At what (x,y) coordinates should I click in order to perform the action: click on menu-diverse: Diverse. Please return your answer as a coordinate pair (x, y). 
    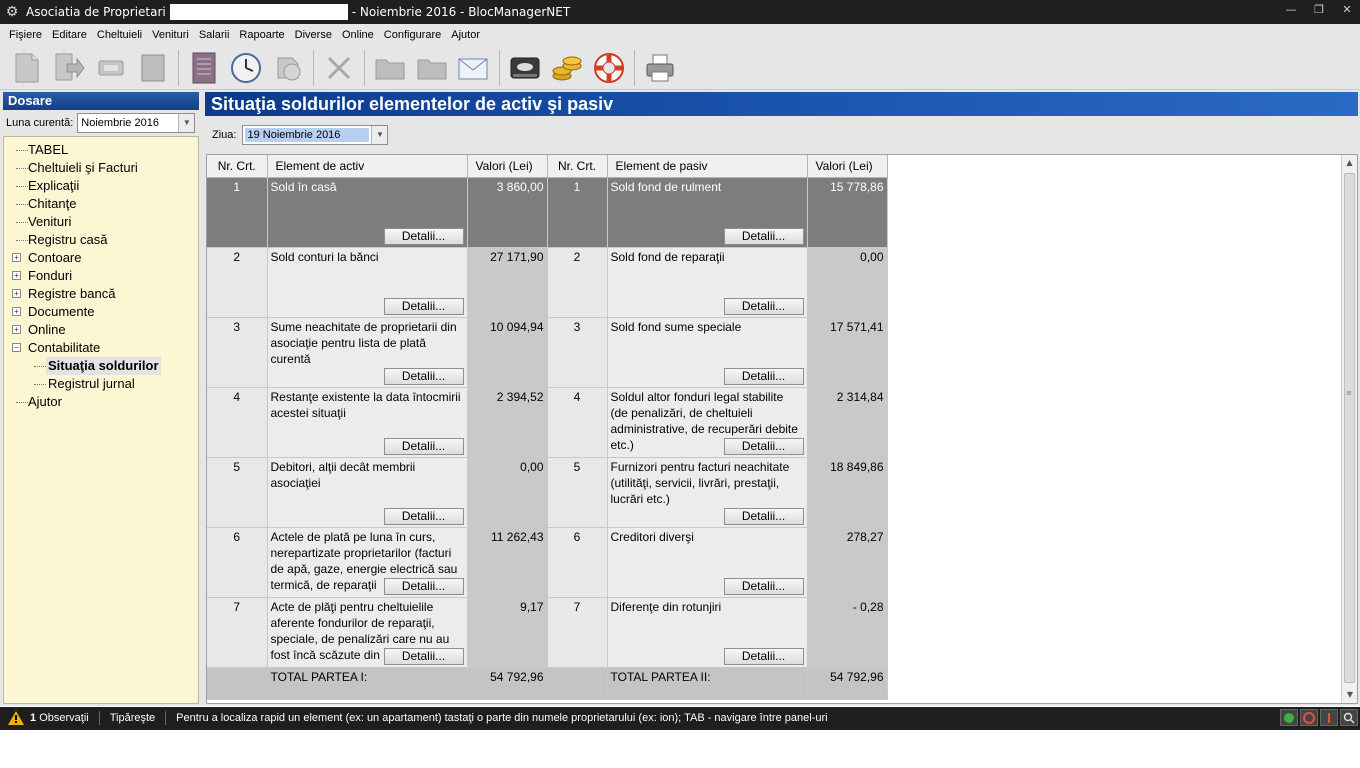
    Looking at the image, I should click on (313, 35).